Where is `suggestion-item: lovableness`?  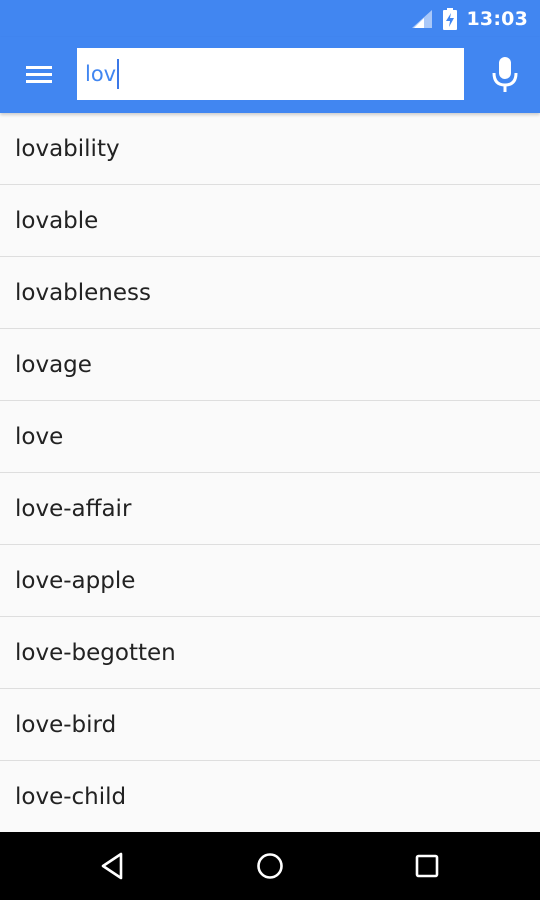 suggestion-item: lovableness is located at coordinates (270, 293).